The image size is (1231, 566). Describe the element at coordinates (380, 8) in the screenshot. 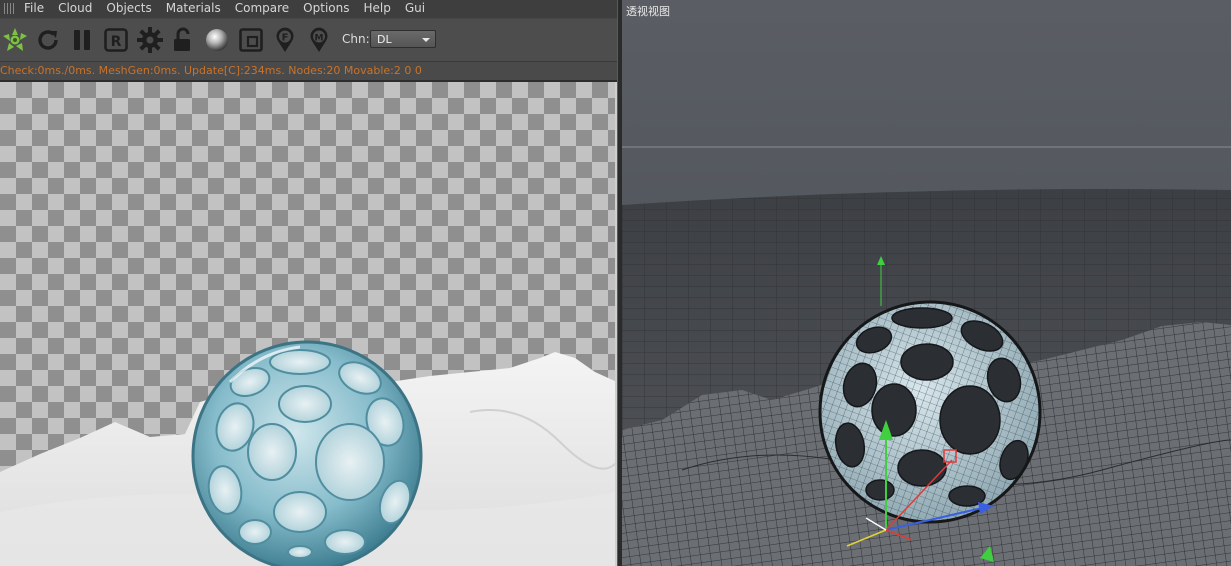

I see `menu-help: Help` at that location.